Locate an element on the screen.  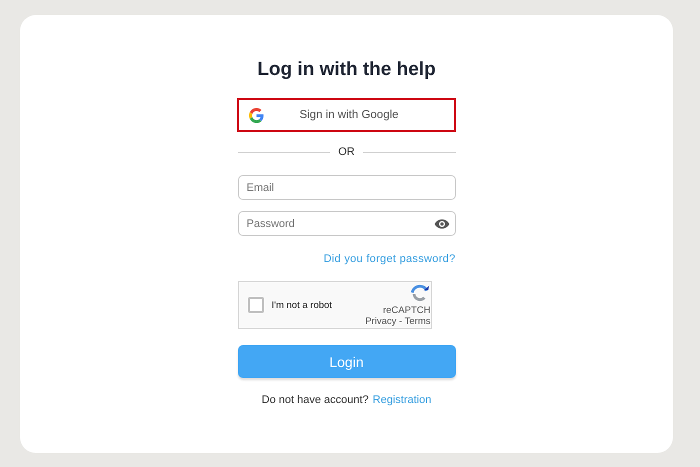
recaptcha-brand: reCAPTCH is located at coordinates (406, 310).